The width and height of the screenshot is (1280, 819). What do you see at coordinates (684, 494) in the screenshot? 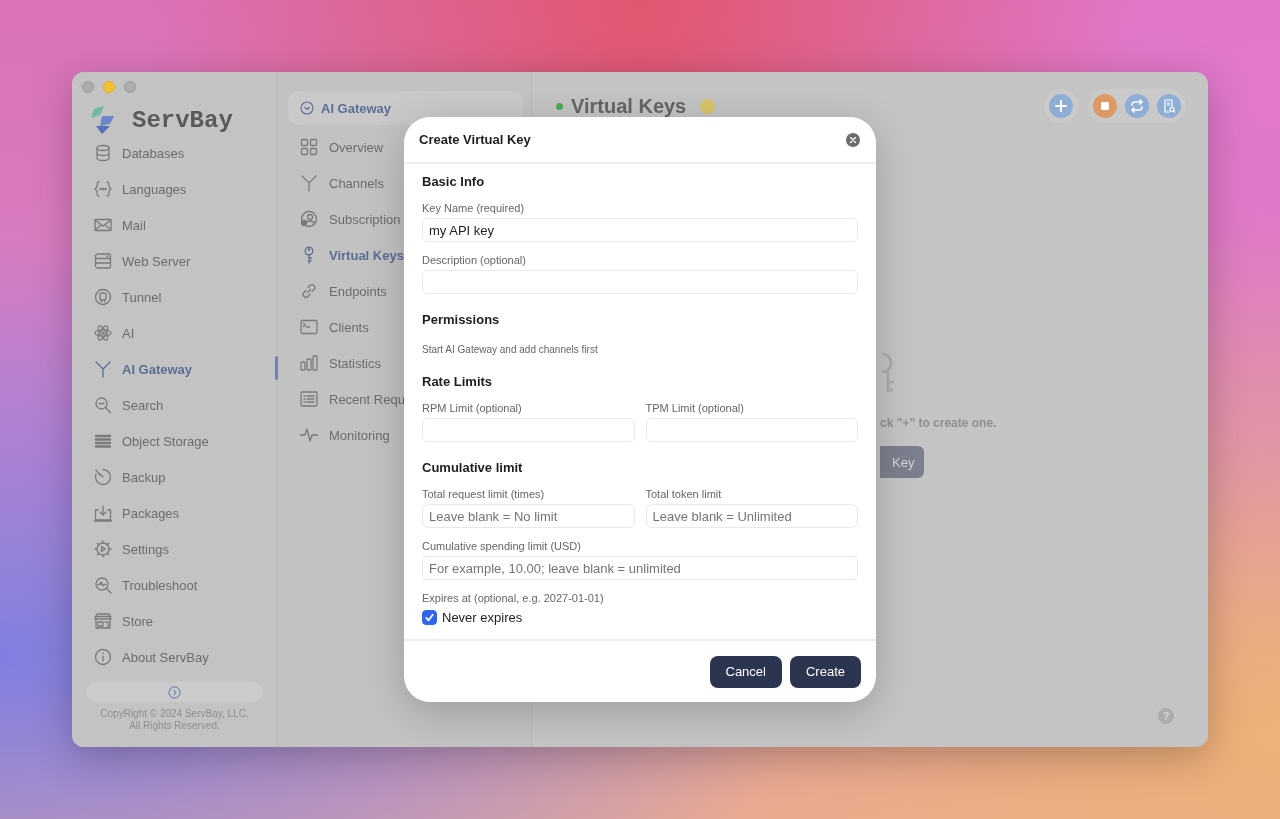
I see `field-label: Total token limit` at bounding box center [684, 494].